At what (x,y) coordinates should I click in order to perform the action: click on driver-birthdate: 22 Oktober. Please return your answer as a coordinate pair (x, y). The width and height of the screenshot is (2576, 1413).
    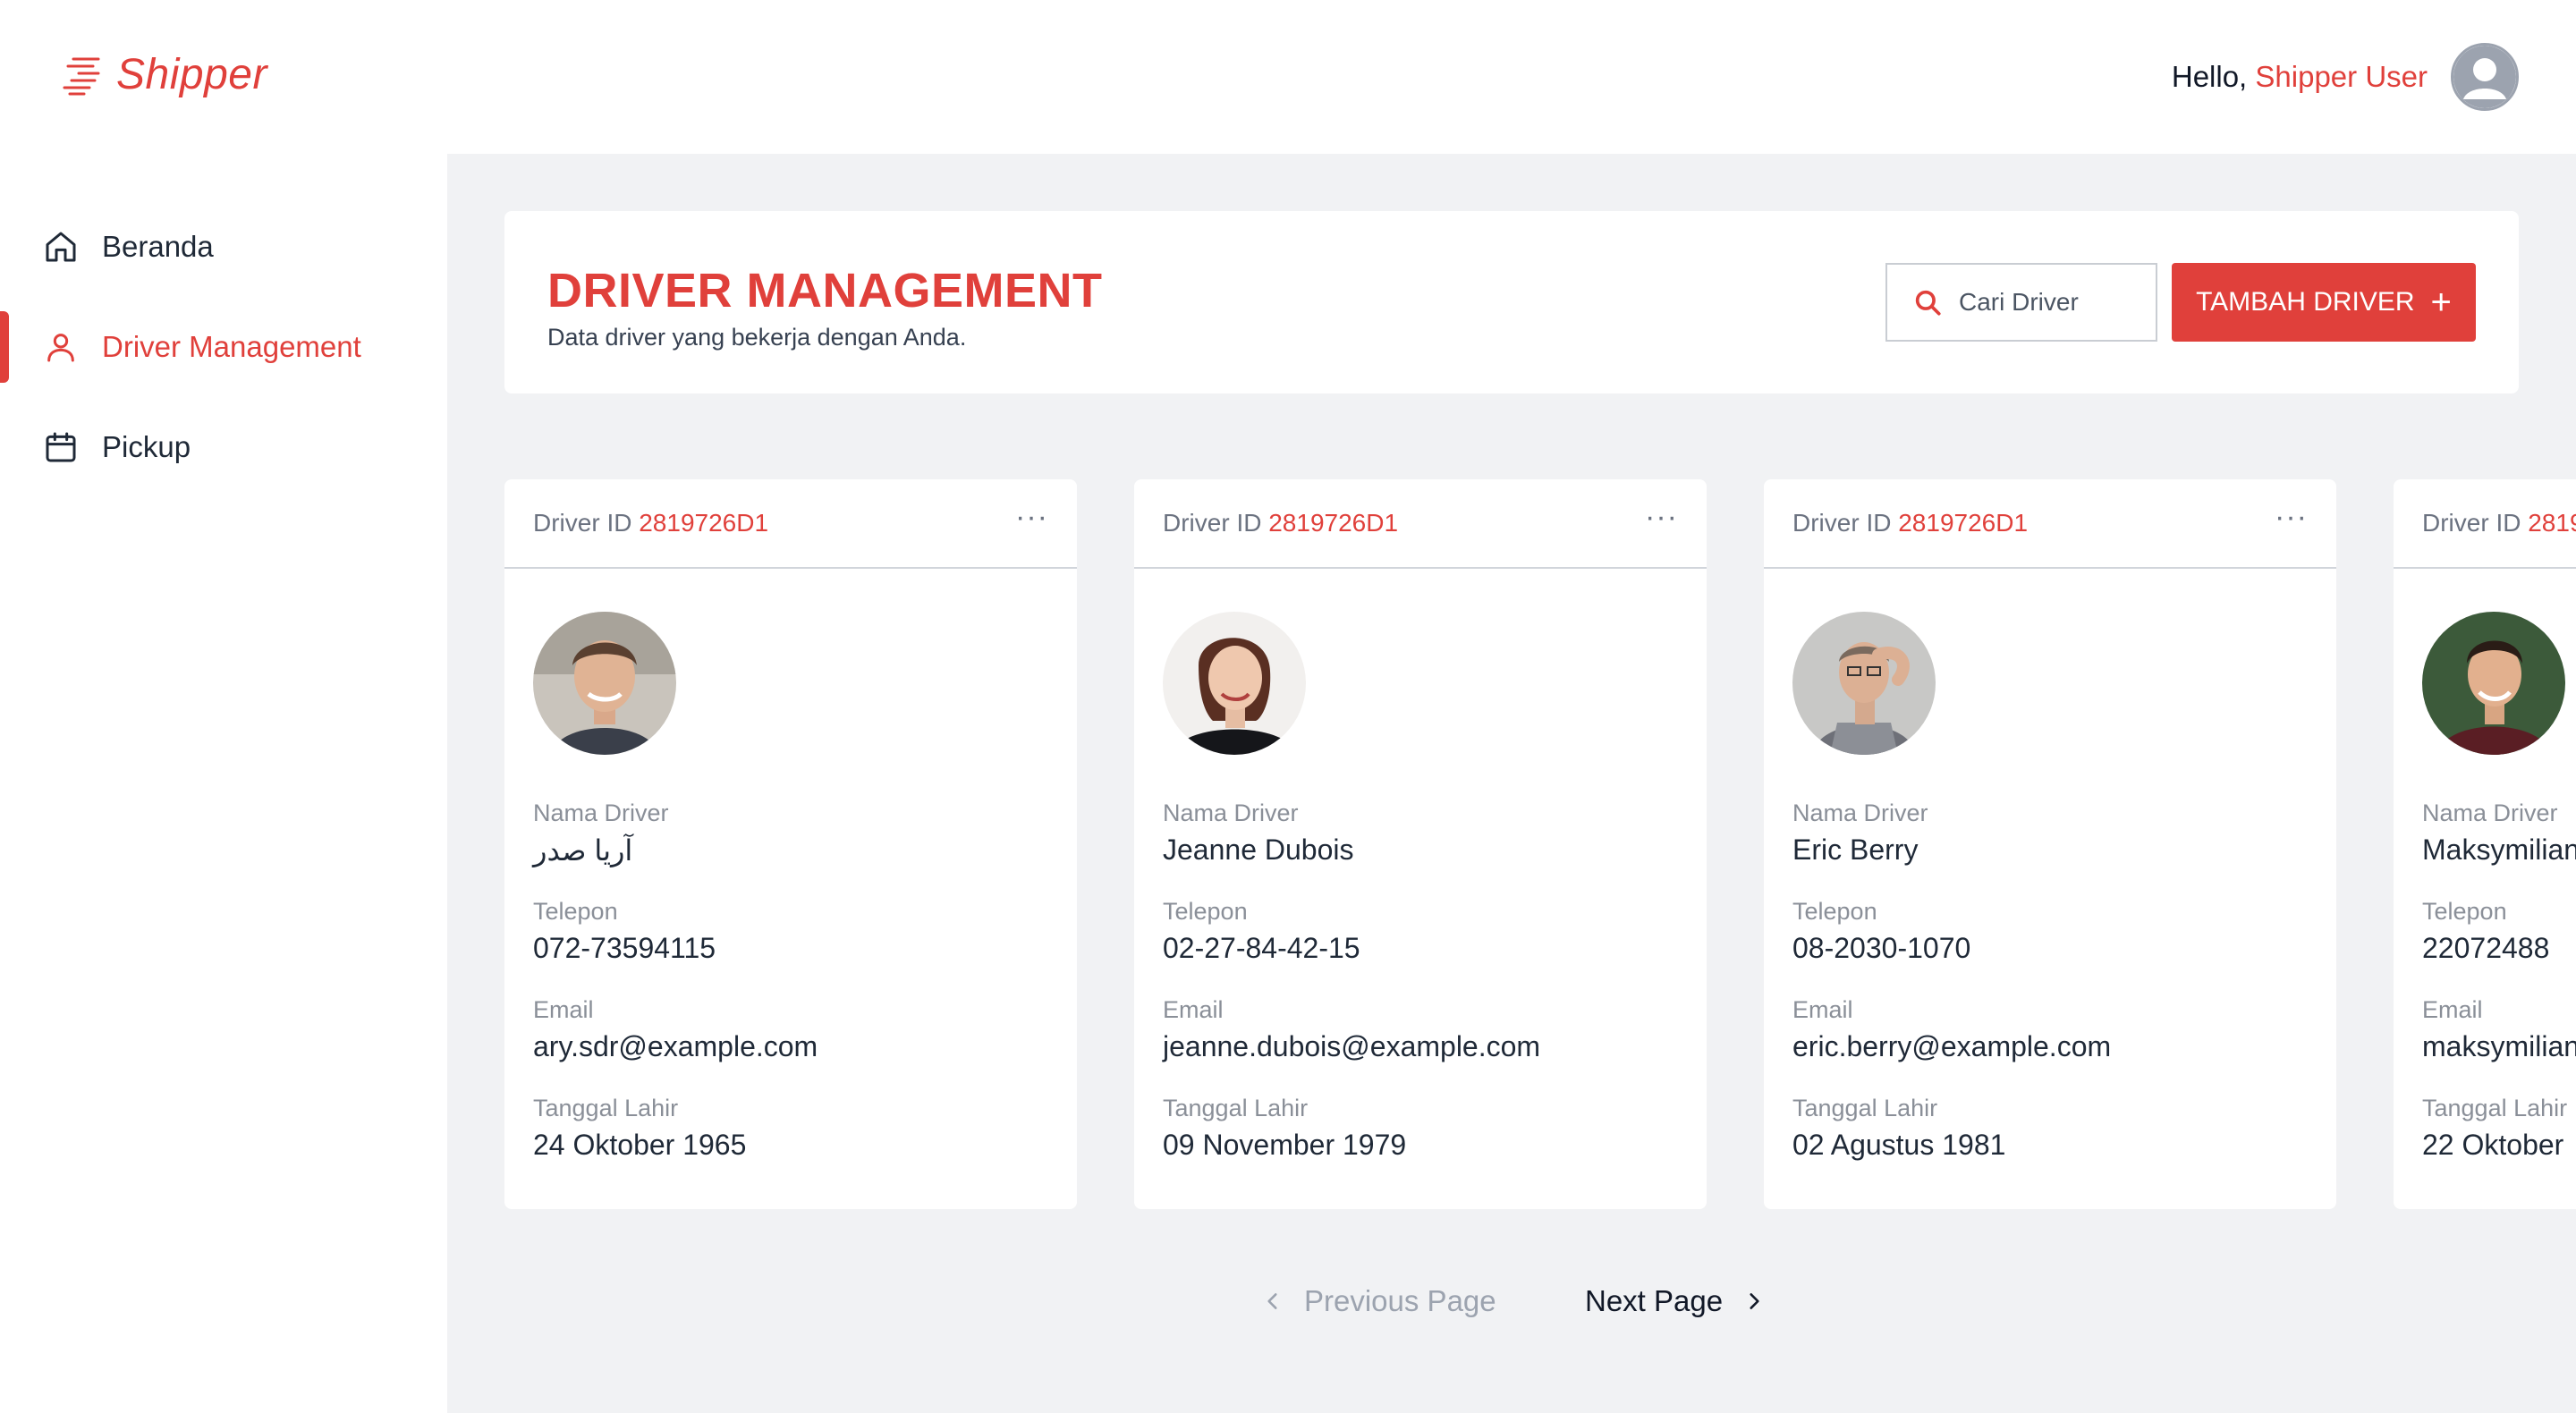
    Looking at the image, I should click on (2493, 1145).